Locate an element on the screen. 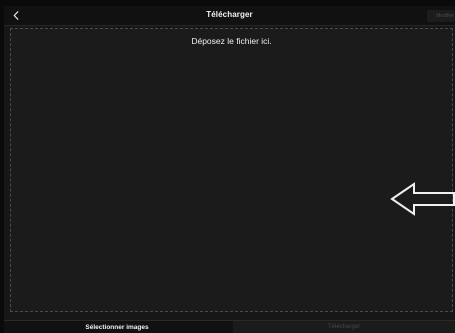 The width and height of the screenshot is (455, 333). upload-button: Télécharger is located at coordinates (344, 327).